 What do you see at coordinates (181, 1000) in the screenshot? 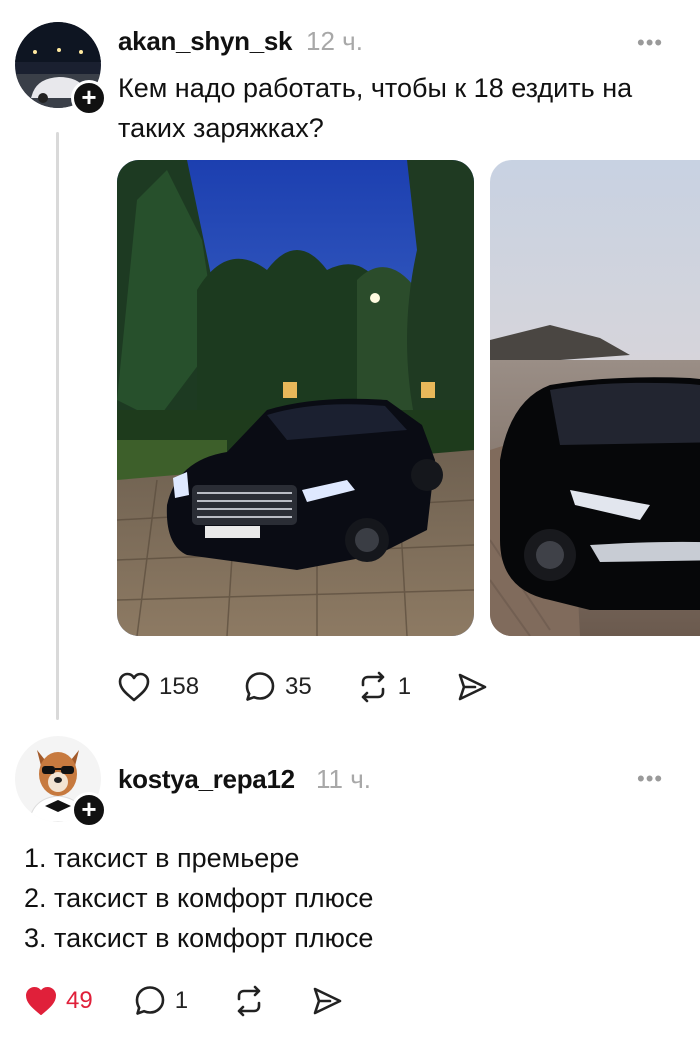
I see `comment-count: 1` at bounding box center [181, 1000].